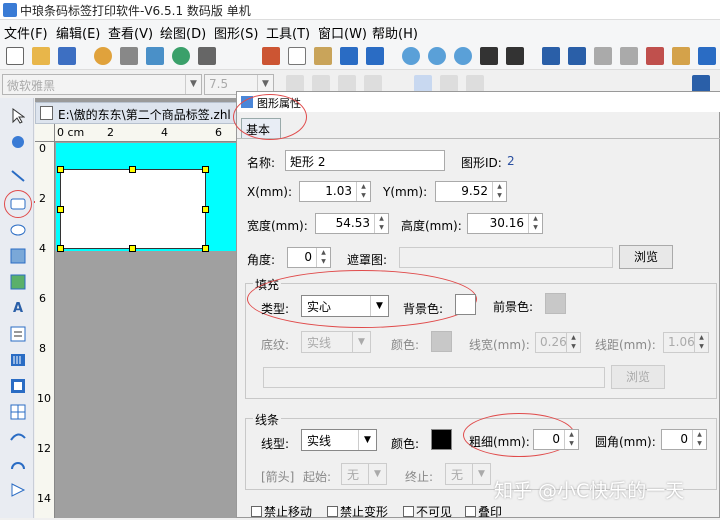 The height and width of the screenshot is (520, 720). What do you see at coordinates (183, 32) in the screenshot?
I see `menu-draw: 绘图(D)` at bounding box center [183, 32].